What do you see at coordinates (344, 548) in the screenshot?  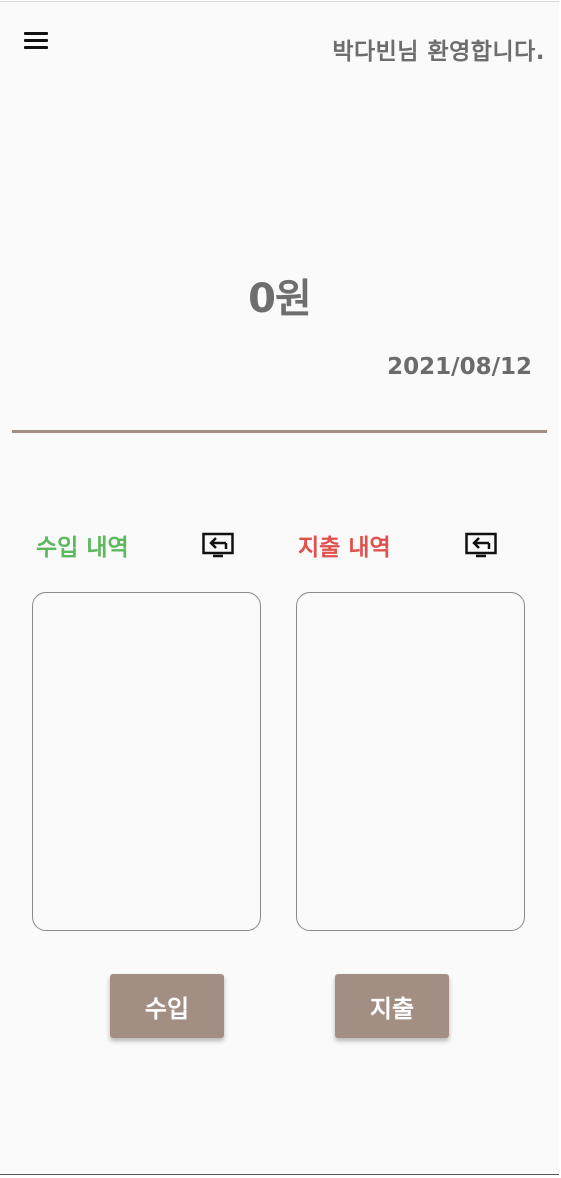 I see `expense-history-title: 지출 내역` at bounding box center [344, 548].